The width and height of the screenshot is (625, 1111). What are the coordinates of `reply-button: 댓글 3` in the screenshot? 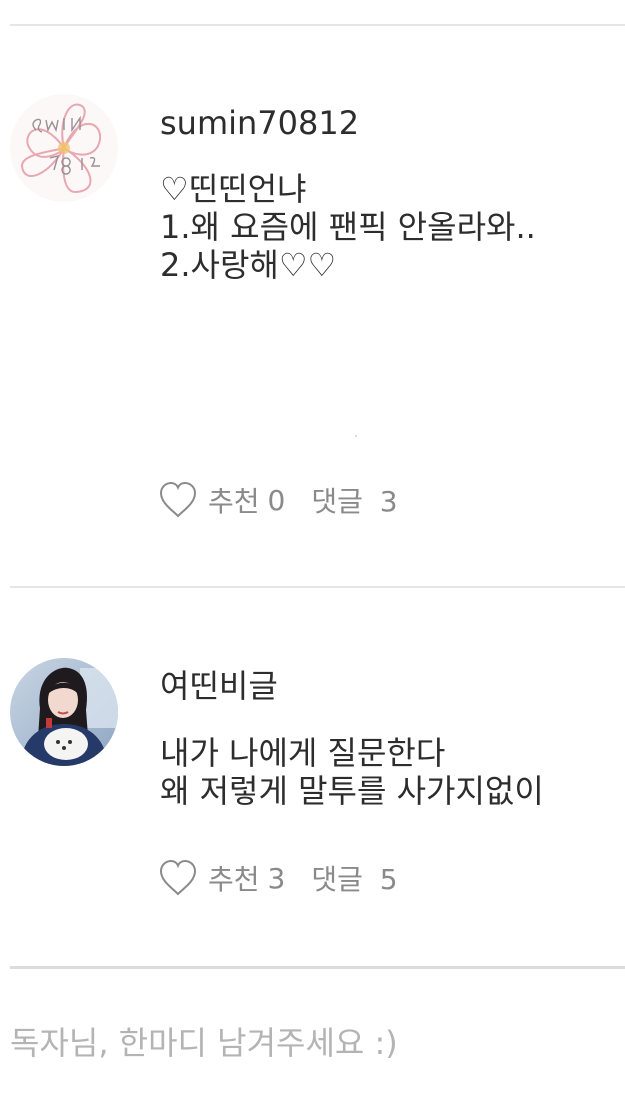 It's located at (354, 500).